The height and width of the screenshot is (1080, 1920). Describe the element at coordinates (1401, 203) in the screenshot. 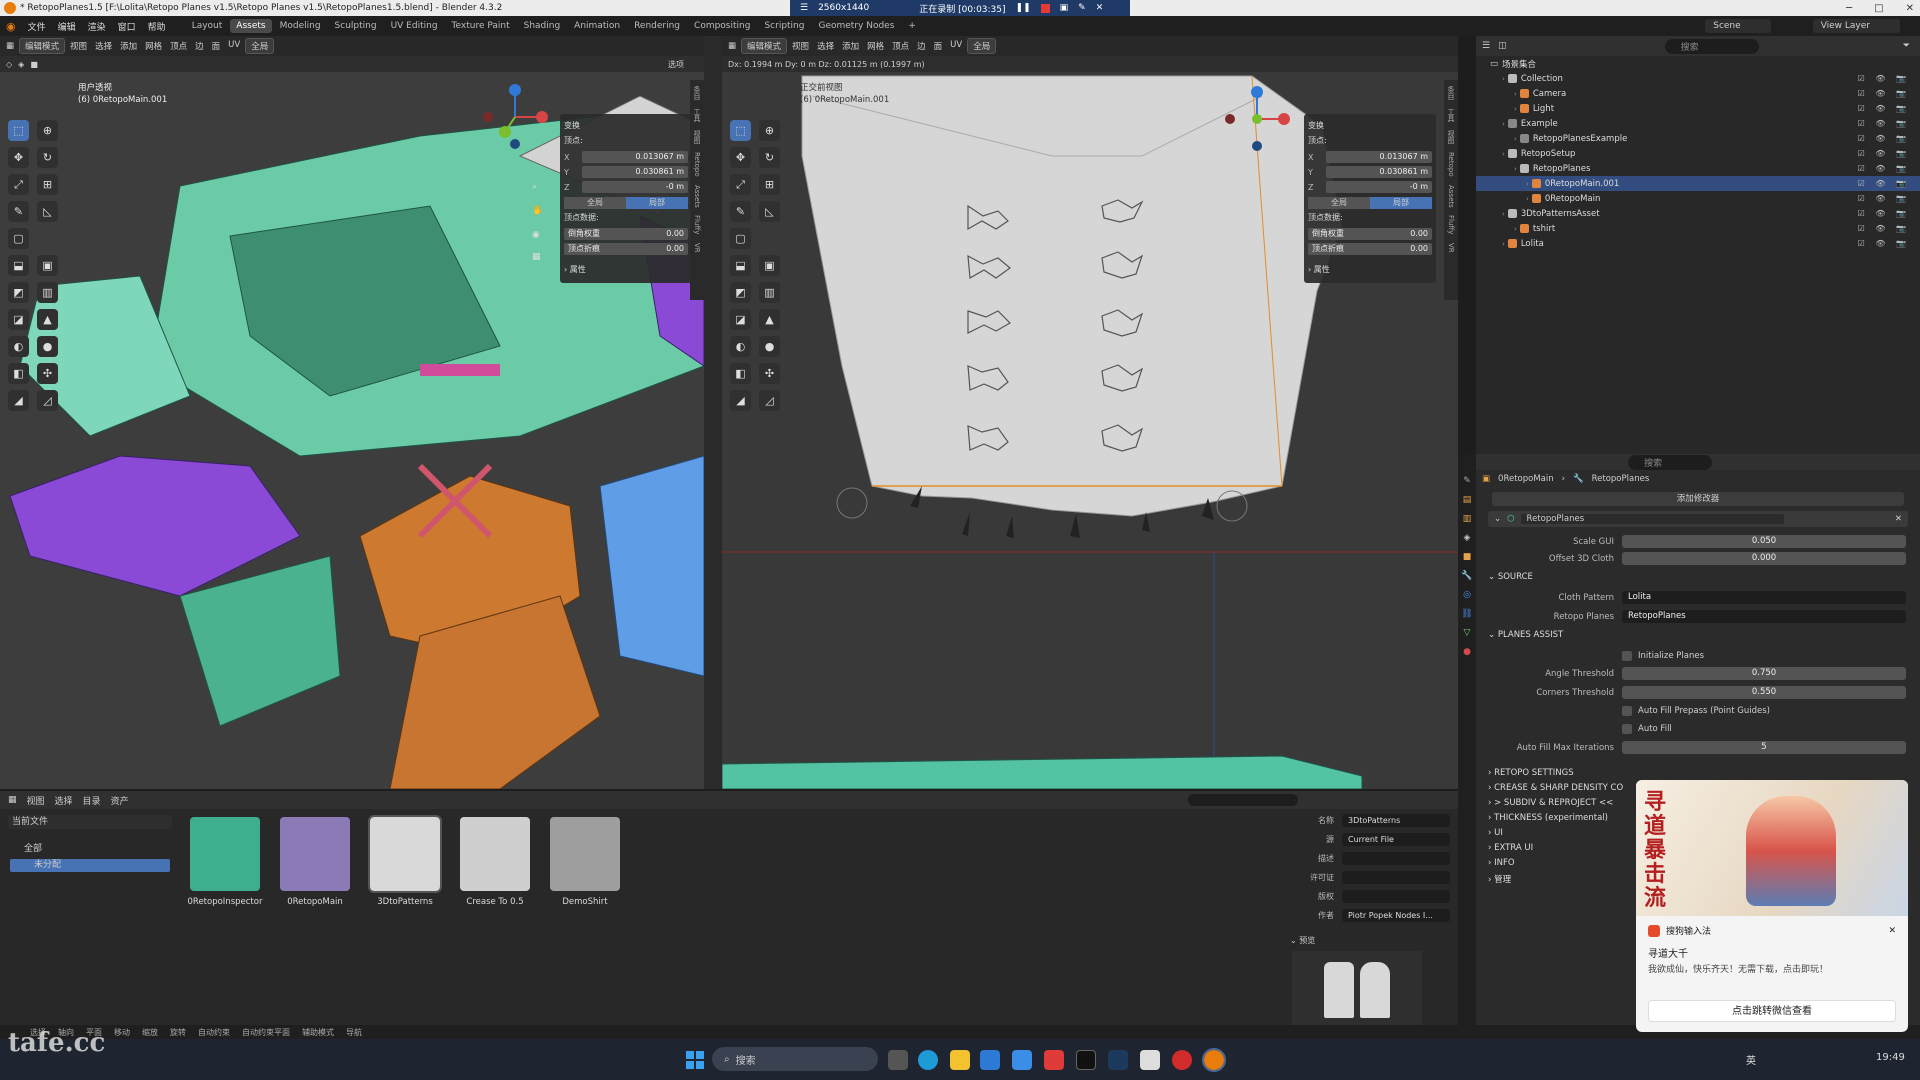

I see `local-toggle: 局部` at that location.